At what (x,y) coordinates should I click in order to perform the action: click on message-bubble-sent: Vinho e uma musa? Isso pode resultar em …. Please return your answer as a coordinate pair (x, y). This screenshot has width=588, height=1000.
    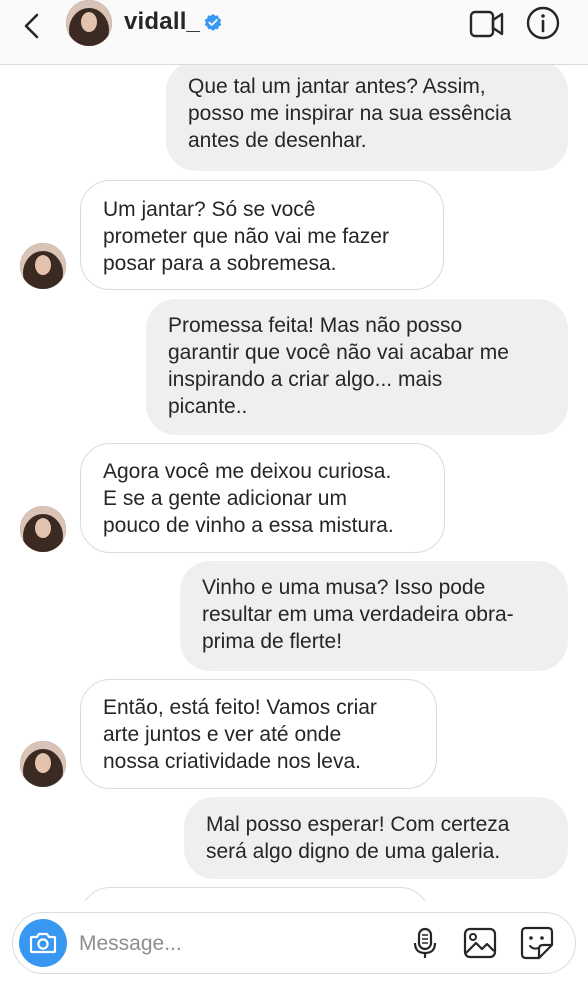
    Looking at the image, I should click on (374, 616).